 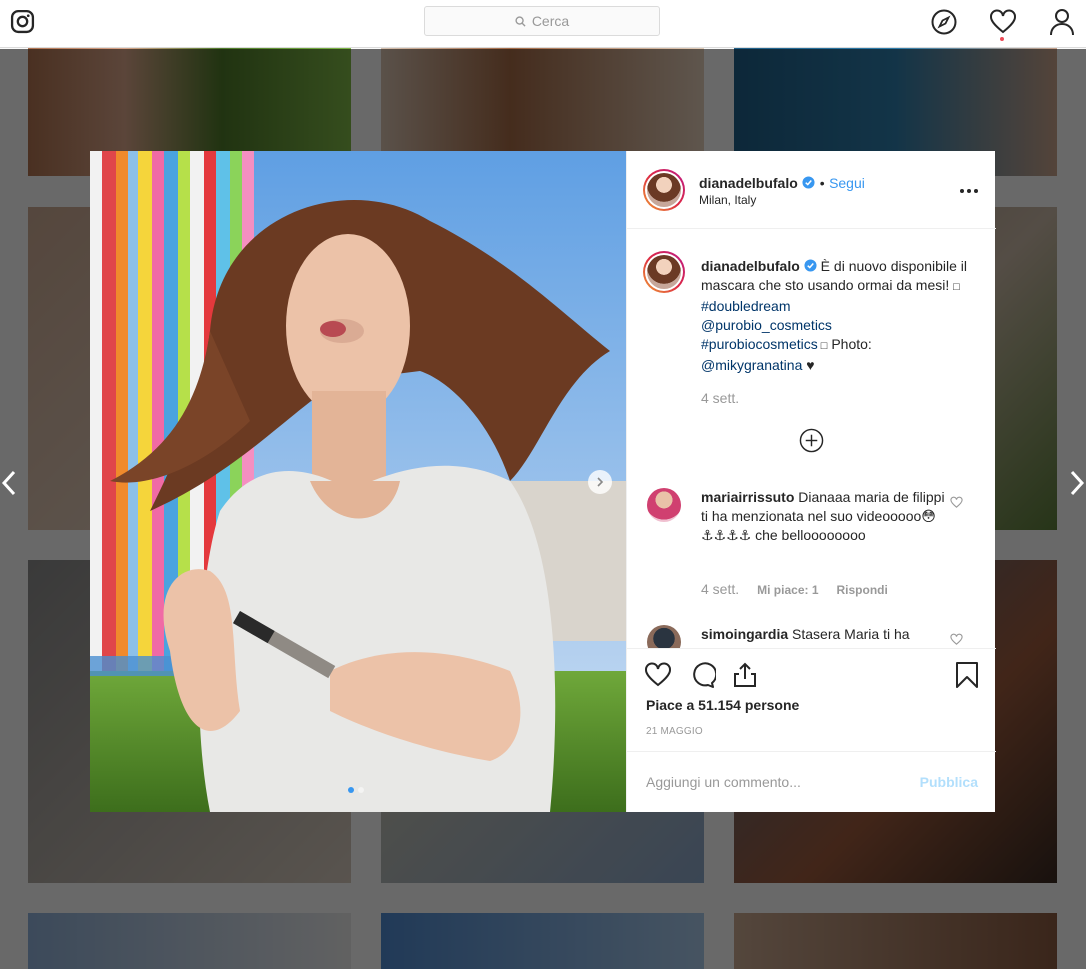 What do you see at coordinates (702, 675) in the screenshot?
I see `comment-bubble-icon` at bounding box center [702, 675].